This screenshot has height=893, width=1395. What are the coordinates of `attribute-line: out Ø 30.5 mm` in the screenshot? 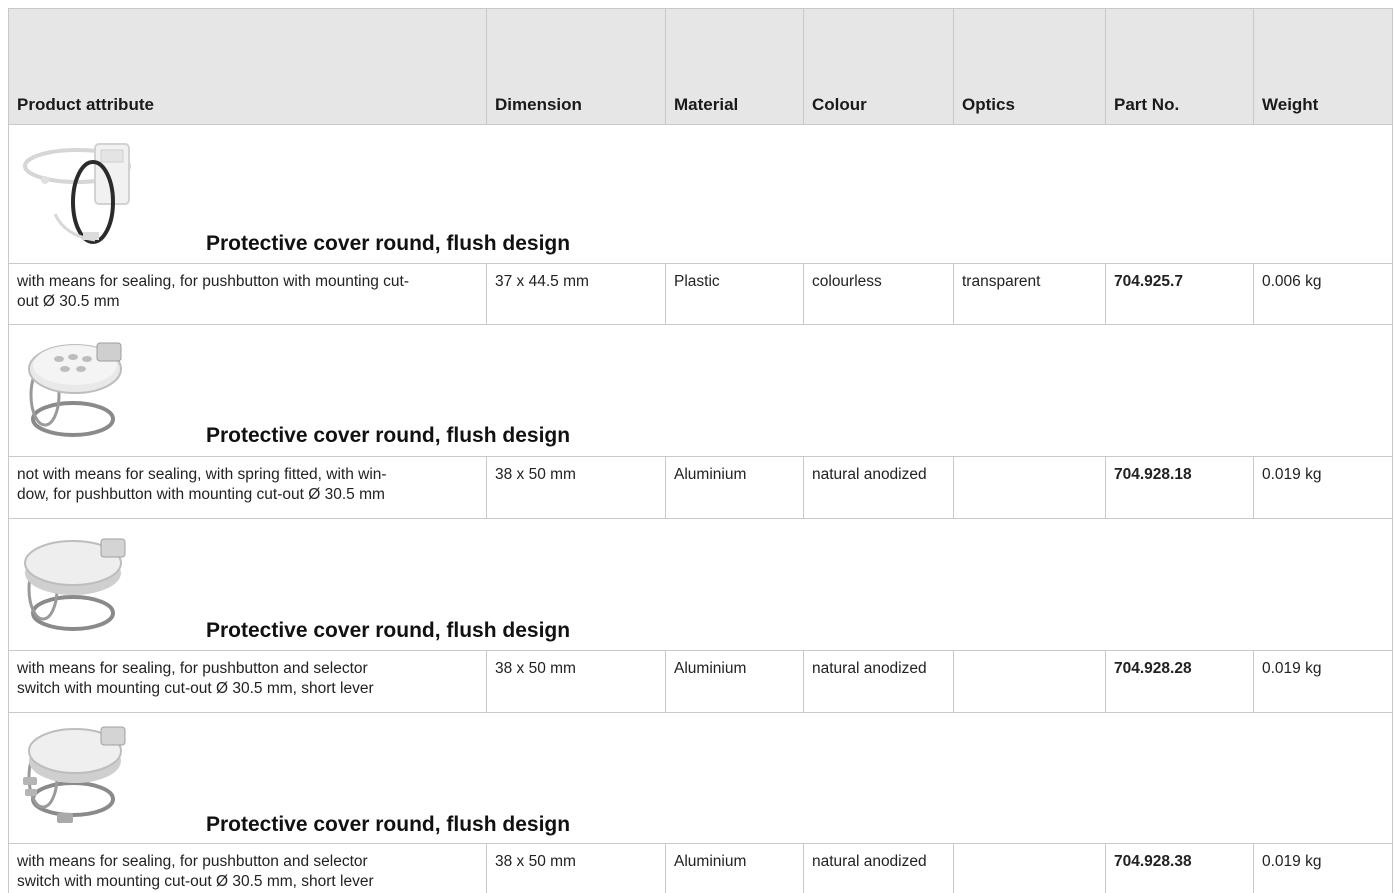 It's located at (68, 301).